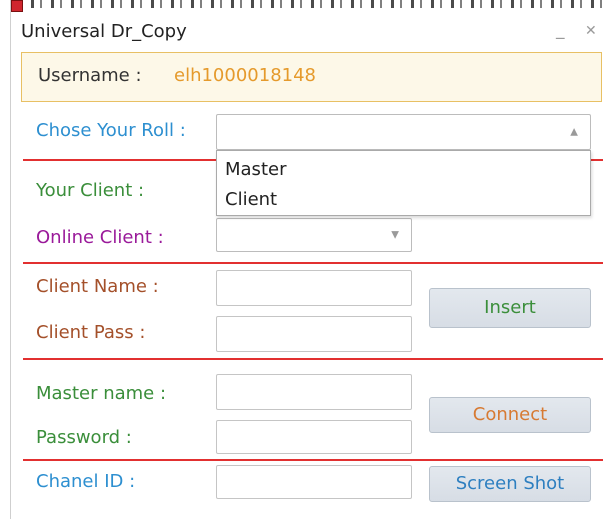  I want to click on master-name-label: Master name :, so click(101, 393).